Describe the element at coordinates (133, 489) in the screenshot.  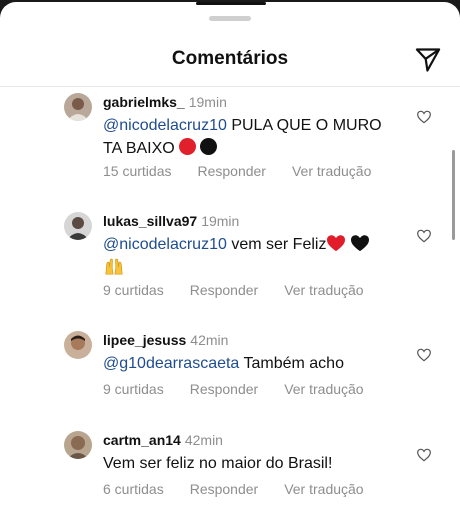
I see `likes-count: 6 curtidas` at that location.